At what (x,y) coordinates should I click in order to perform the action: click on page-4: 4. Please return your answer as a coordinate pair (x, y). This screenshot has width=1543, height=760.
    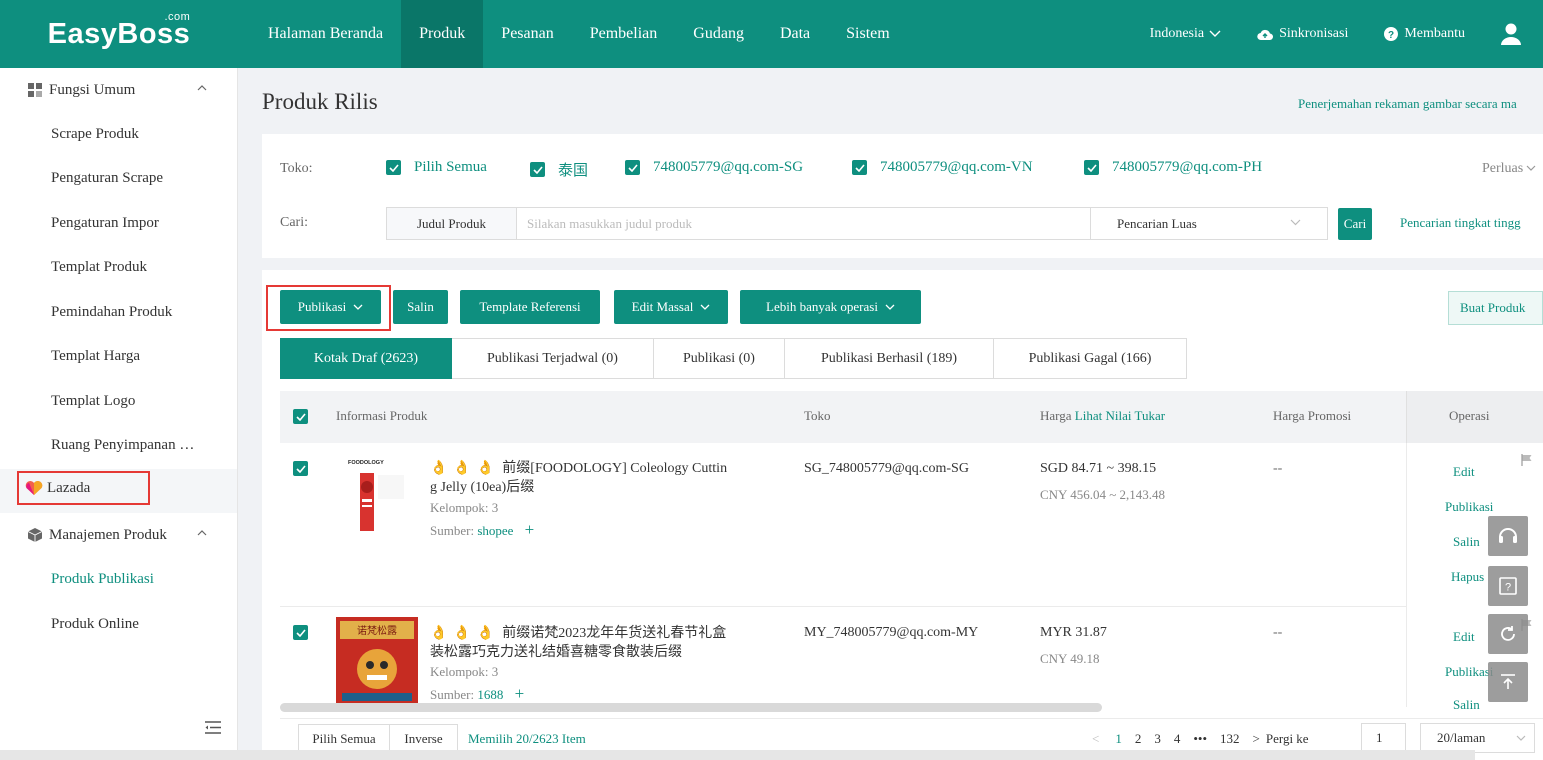
    Looking at the image, I should click on (1177, 739).